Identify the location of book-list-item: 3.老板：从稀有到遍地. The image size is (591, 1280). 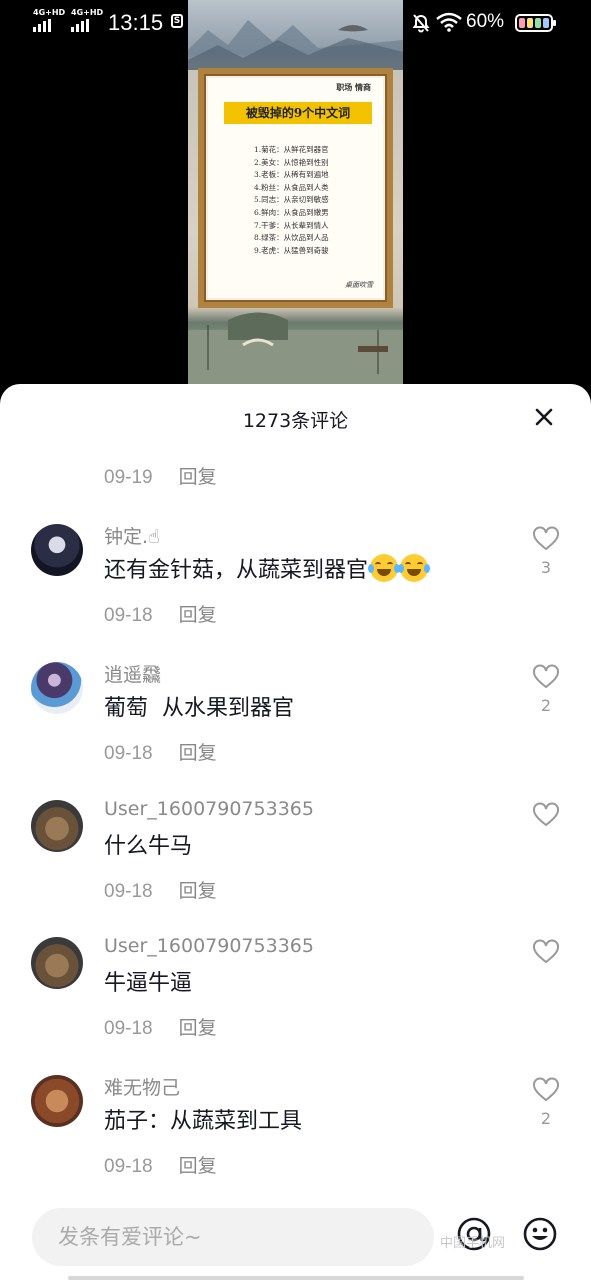
(291, 175).